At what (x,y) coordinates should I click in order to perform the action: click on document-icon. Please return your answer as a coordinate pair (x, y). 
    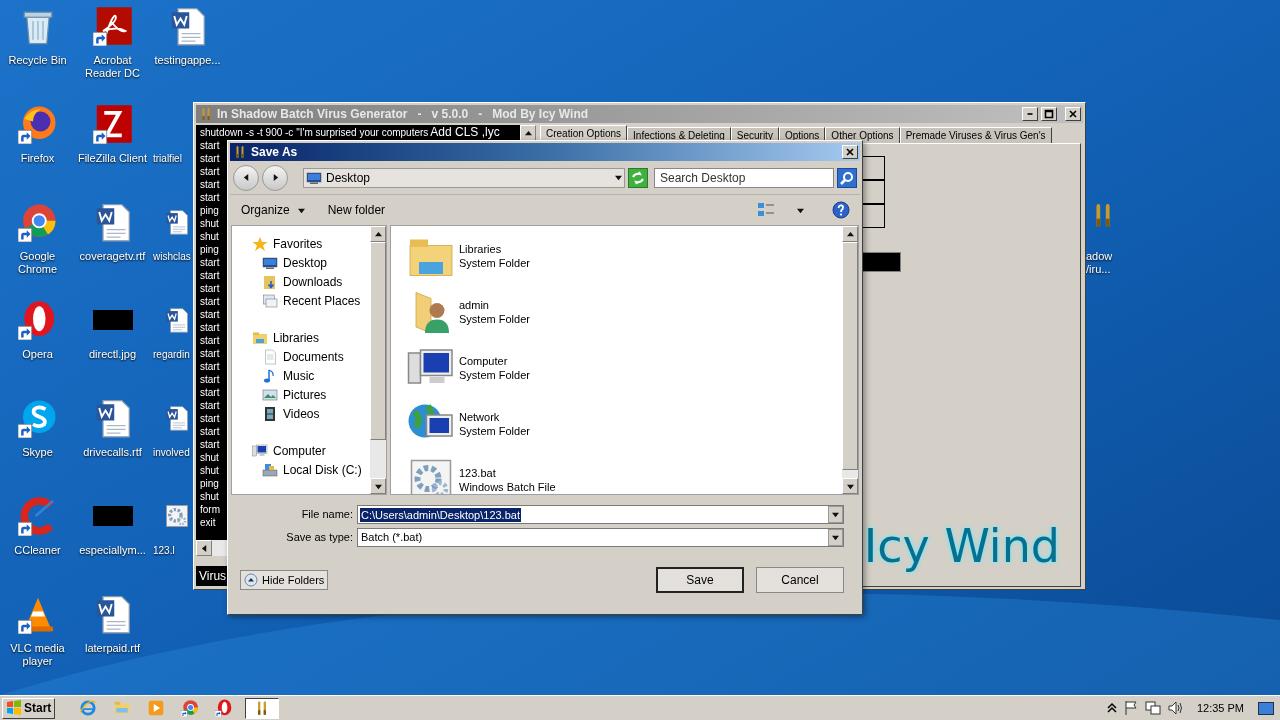
    Looking at the image, I should click on (270, 356).